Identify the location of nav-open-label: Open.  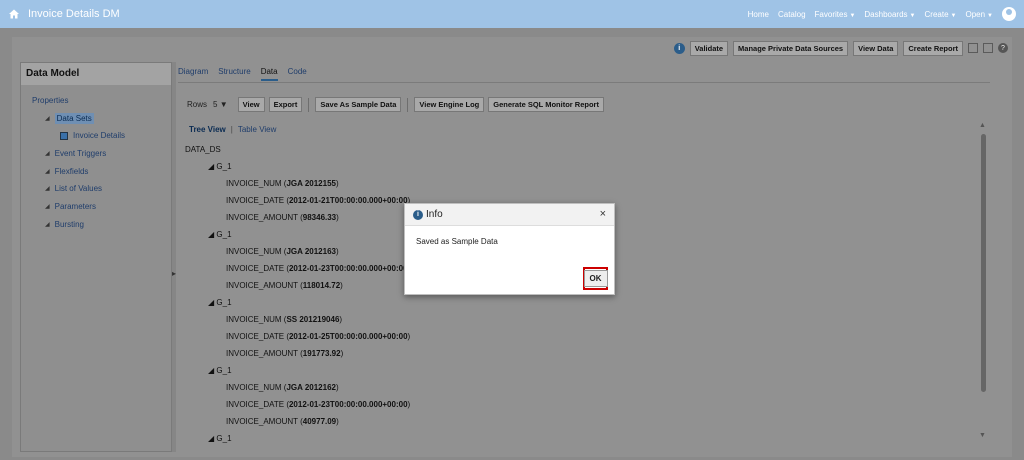
(975, 14).